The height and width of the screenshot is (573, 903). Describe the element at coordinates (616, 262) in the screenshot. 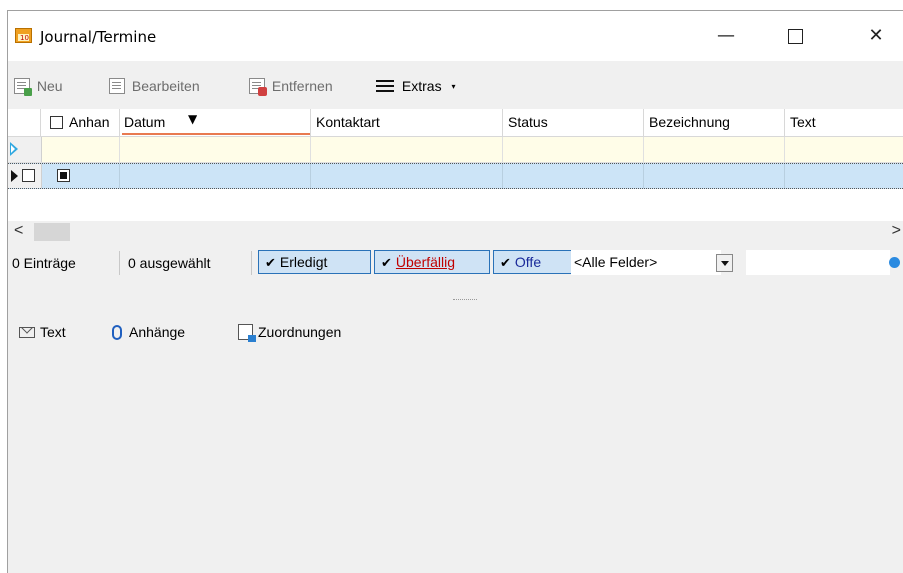

I see `field-select-value: <Alle Felder>` at that location.